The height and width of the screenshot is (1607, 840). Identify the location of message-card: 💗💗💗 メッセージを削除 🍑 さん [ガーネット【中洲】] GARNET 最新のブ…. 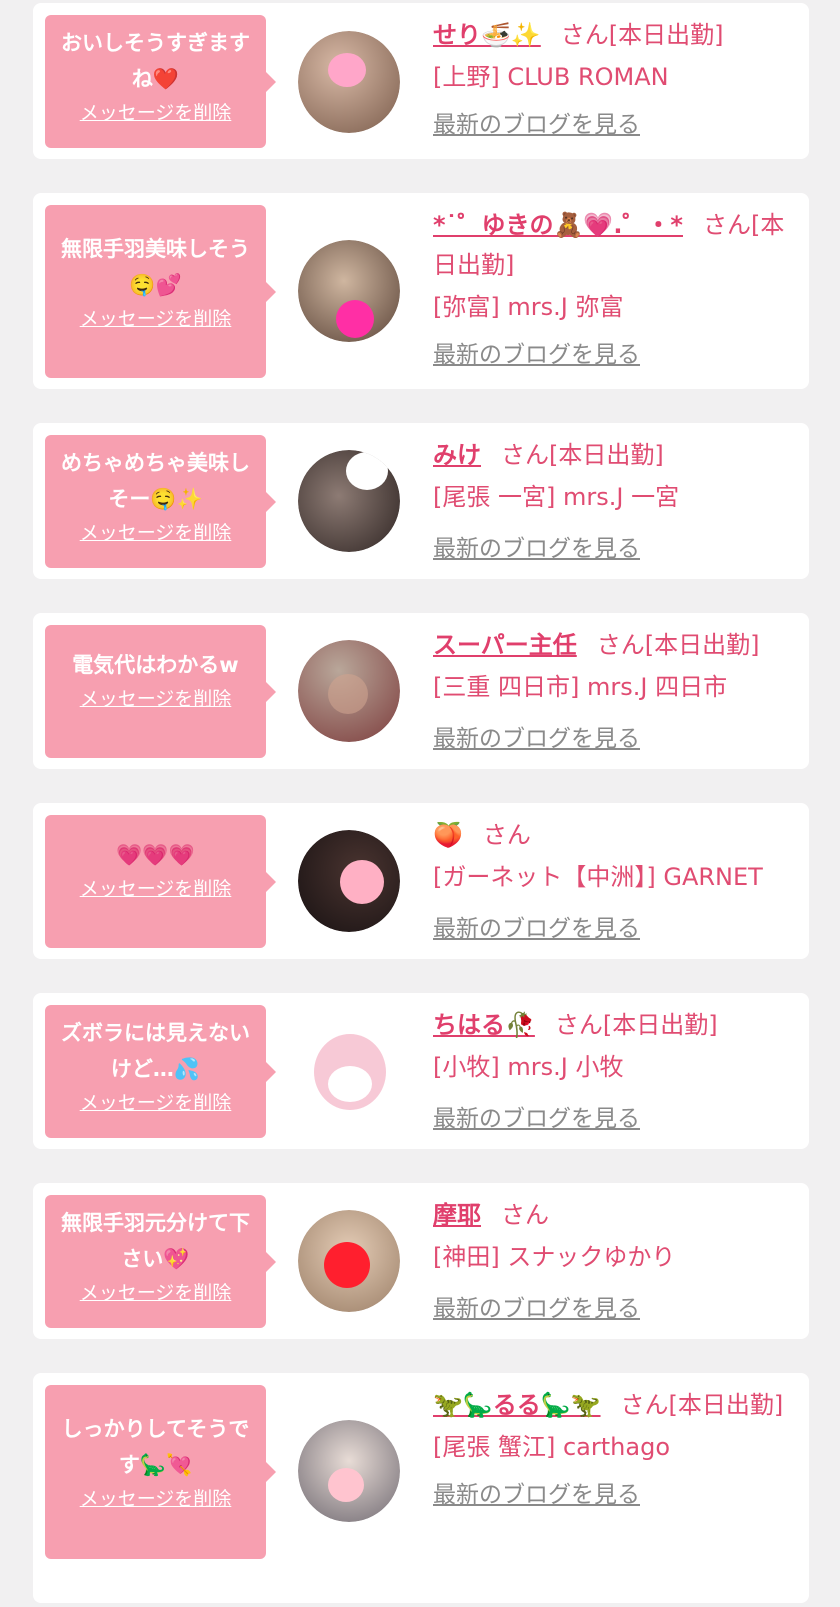
(421, 881).